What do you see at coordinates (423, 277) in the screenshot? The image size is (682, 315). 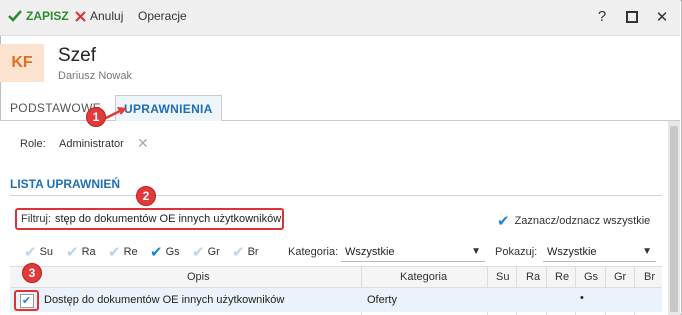 I see `column-header-kategoria: Kategoria` at bounding box center [423, 277].